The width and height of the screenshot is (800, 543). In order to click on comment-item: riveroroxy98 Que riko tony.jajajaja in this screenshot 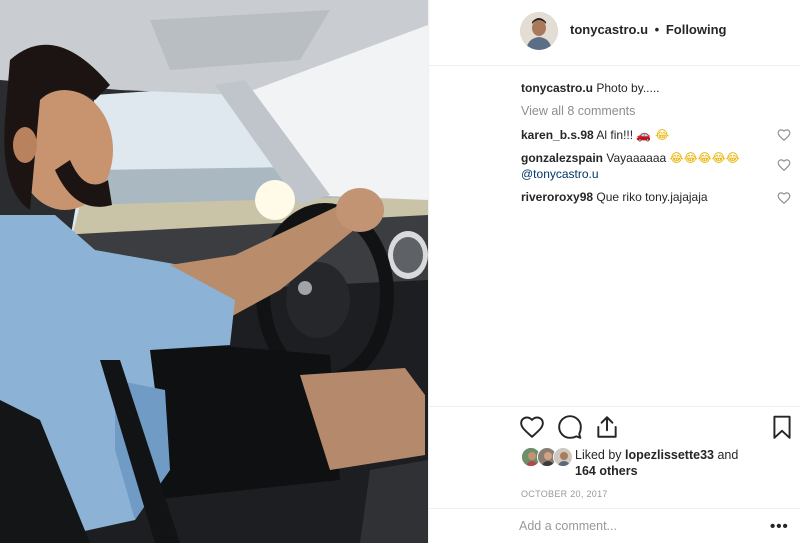, I will do `click(646, 197)`.